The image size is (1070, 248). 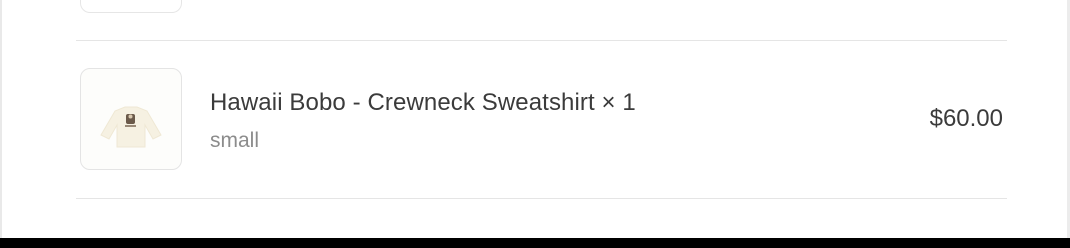 What do you see at coordinates (535, 243) in the screenshot?
I see `screen-bottom-edge` at bounding box center [535, 243].